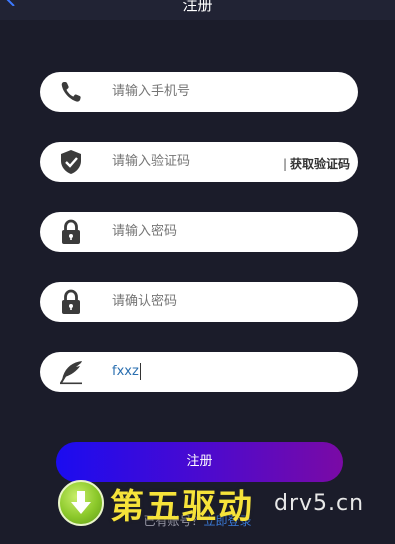  What do you see at coordinates (81, 503) in the screenshot?
I see `download-arrow-icon` at bounding box center [81, 503].